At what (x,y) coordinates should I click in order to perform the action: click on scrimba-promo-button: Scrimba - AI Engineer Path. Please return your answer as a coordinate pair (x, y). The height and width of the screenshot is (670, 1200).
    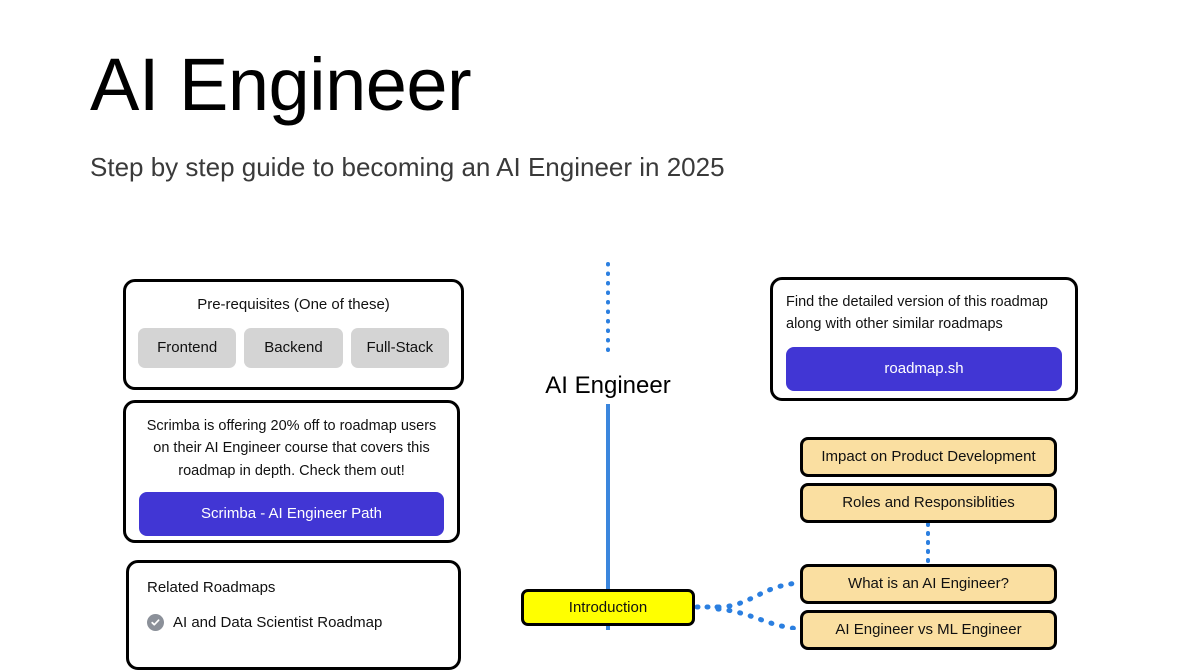
    Looking at the image, I should click on (291, 514).